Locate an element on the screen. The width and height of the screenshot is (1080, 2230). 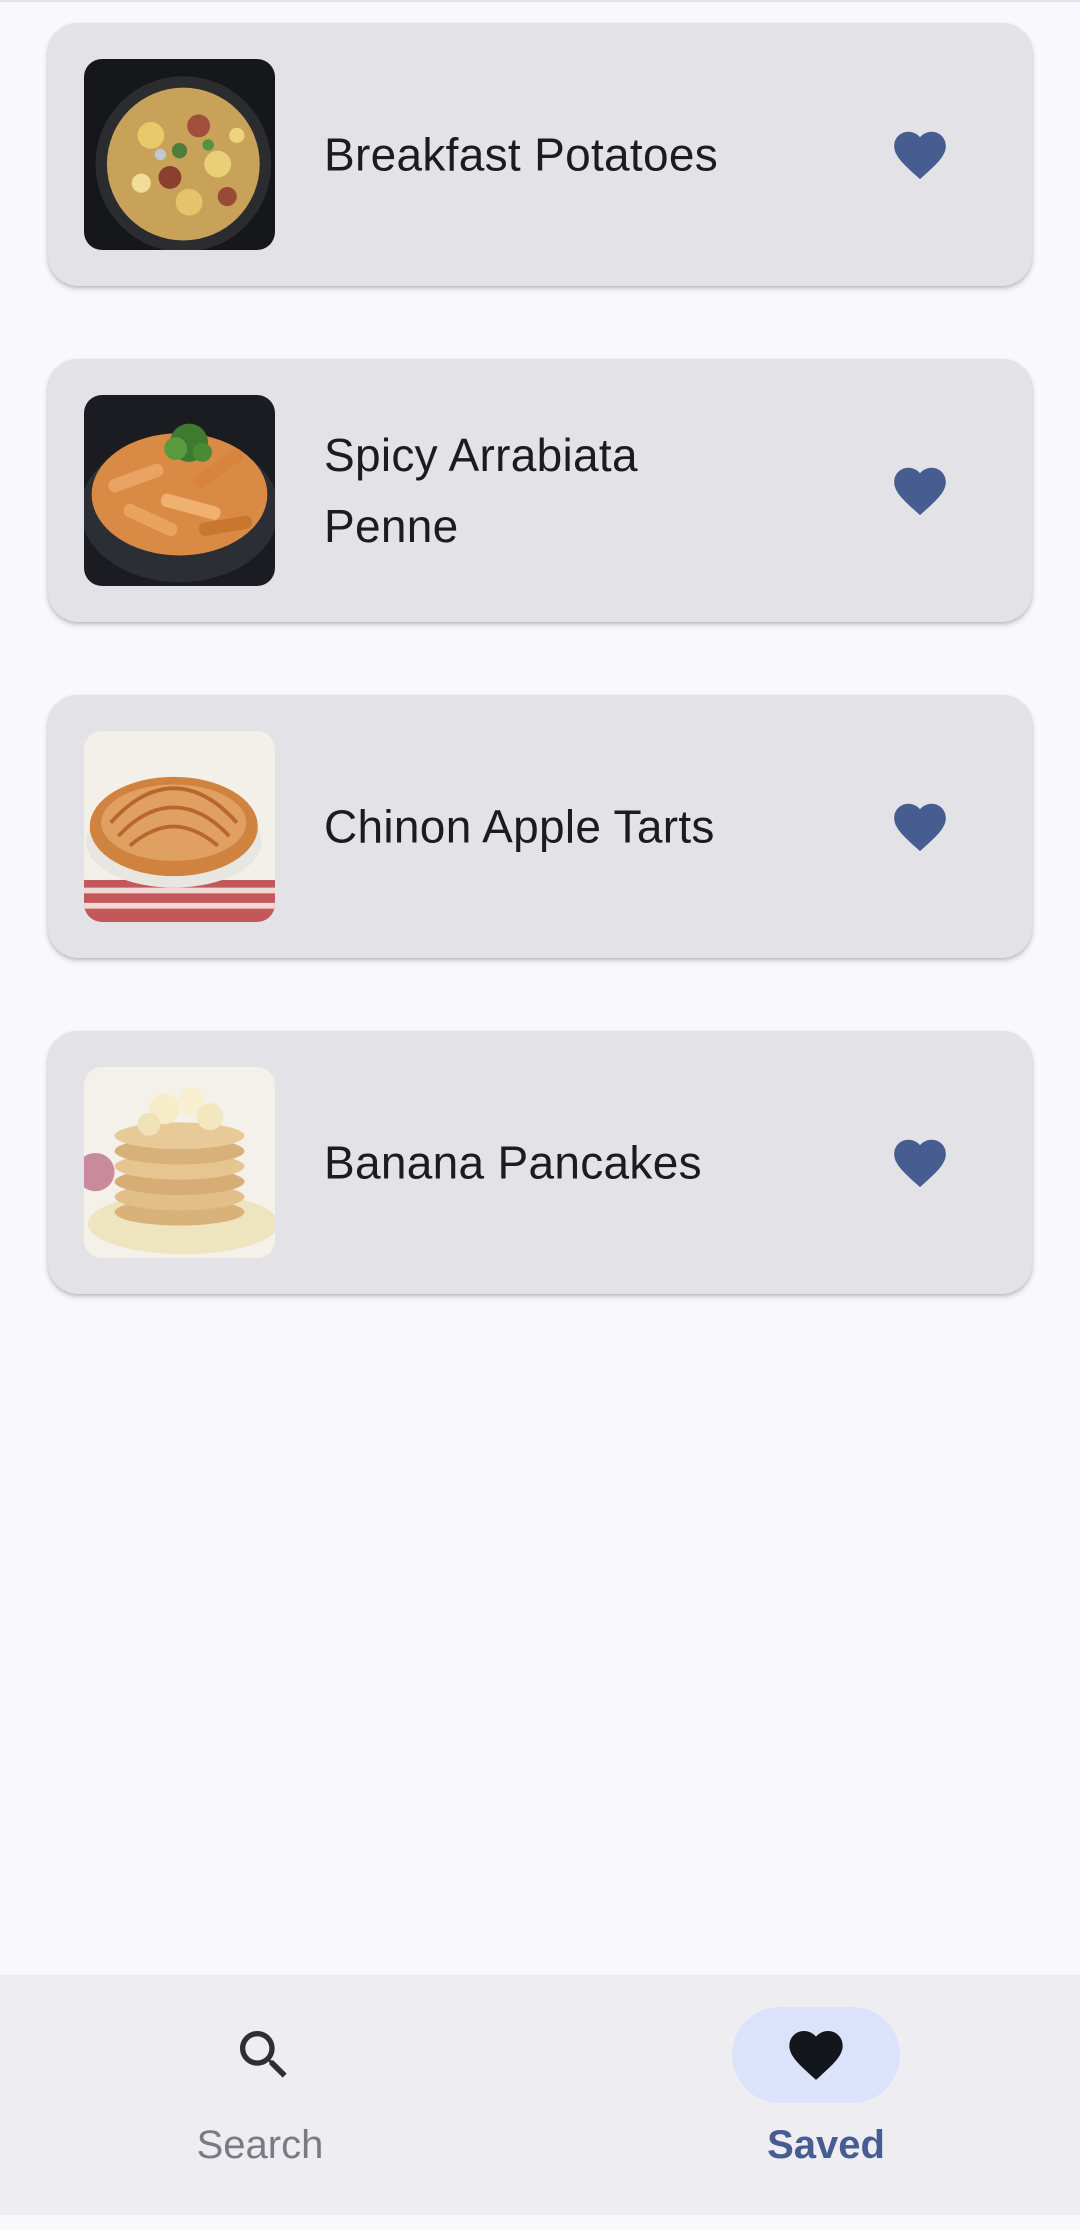
search-icon is located at coordinates (263, 2054).